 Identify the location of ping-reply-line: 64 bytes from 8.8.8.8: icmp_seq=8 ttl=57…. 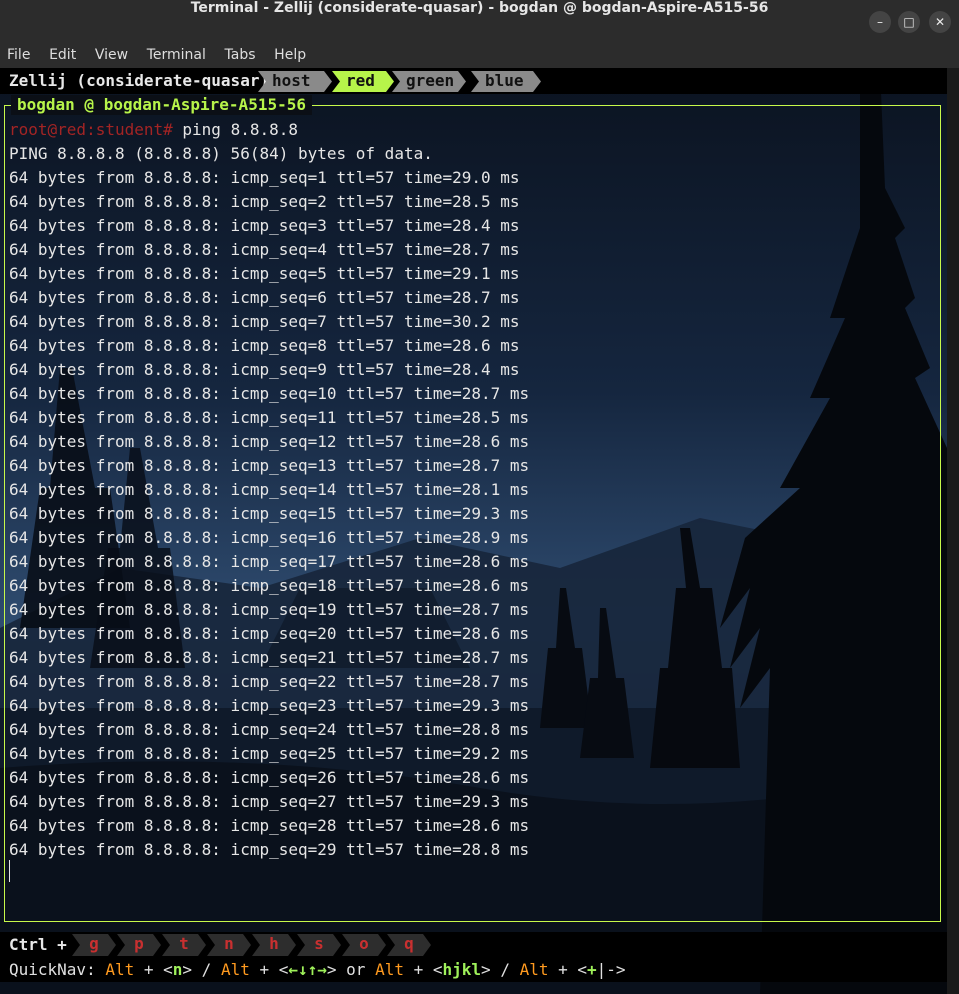
(264, 345).